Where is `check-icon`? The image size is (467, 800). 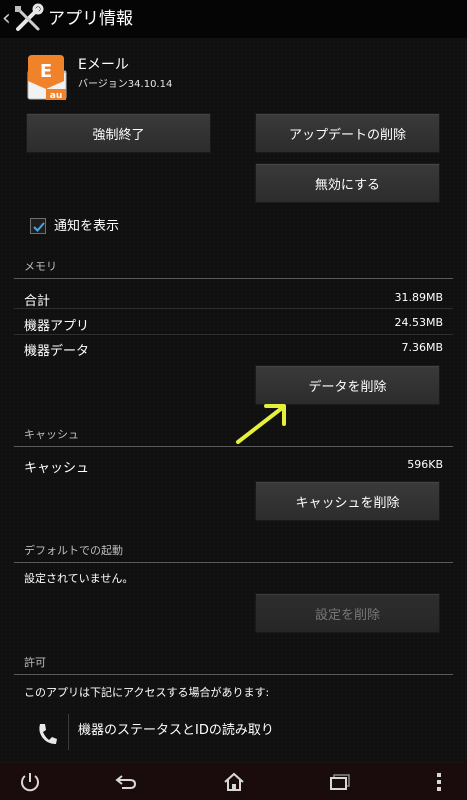 check-icon is located at coordinates (39, 227).